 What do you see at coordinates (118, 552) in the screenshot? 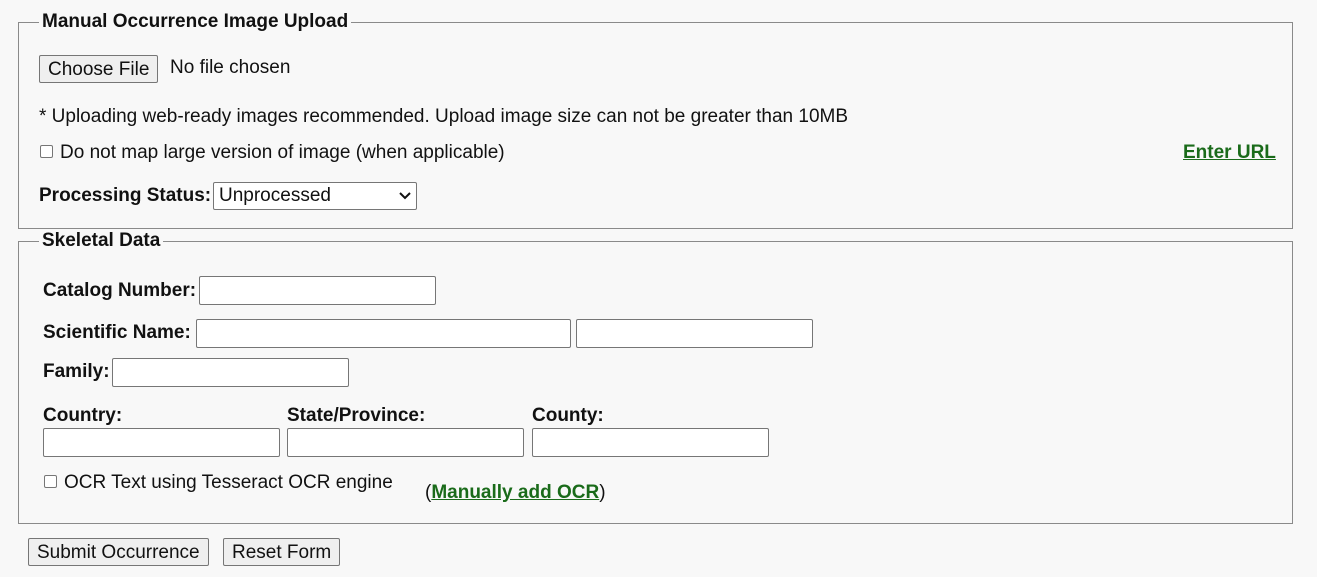
I see `submit-occurrence-button: Submit Occurrence` at bounding box center [118, 552].